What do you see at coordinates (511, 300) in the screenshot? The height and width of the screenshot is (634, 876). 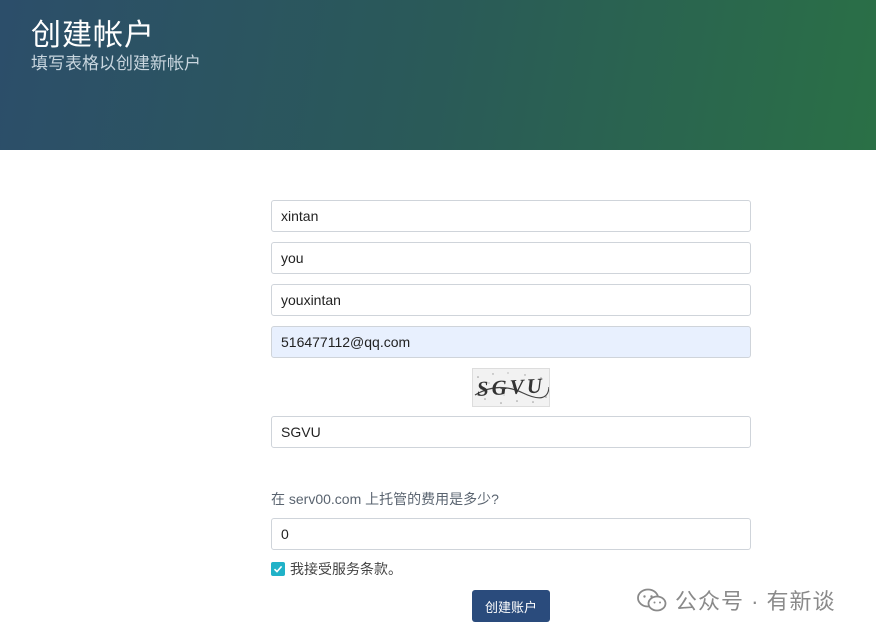 I see `username-input: youxintan` at bounding box center [511, 300].